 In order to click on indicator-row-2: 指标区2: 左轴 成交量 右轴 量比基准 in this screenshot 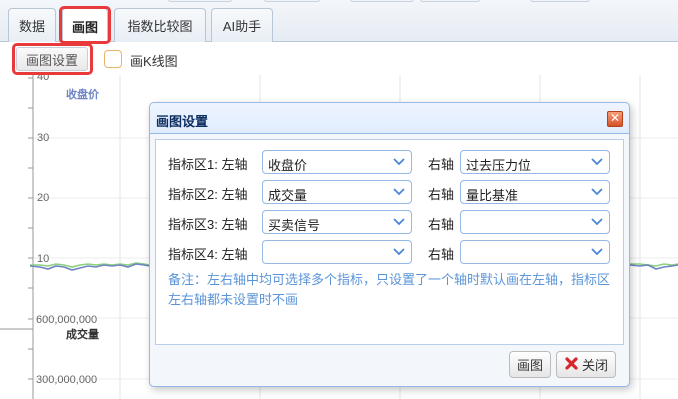, I will do `click(389, 193)`.